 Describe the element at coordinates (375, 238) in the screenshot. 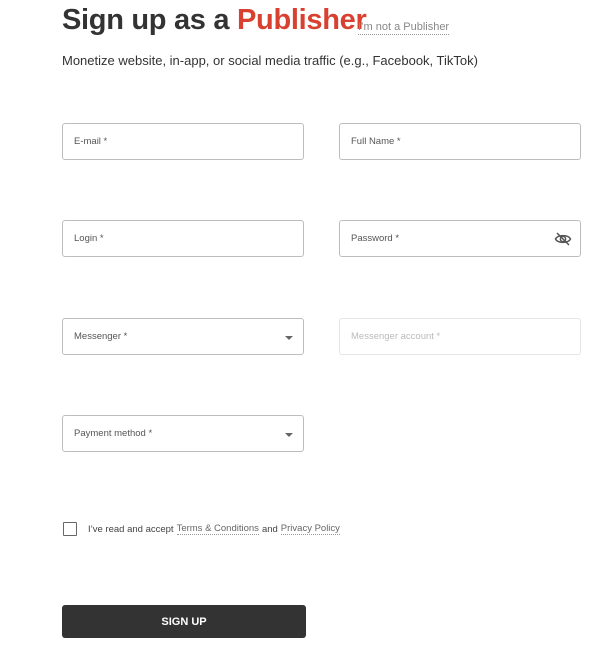

I see `password-label: Password *` at that location.